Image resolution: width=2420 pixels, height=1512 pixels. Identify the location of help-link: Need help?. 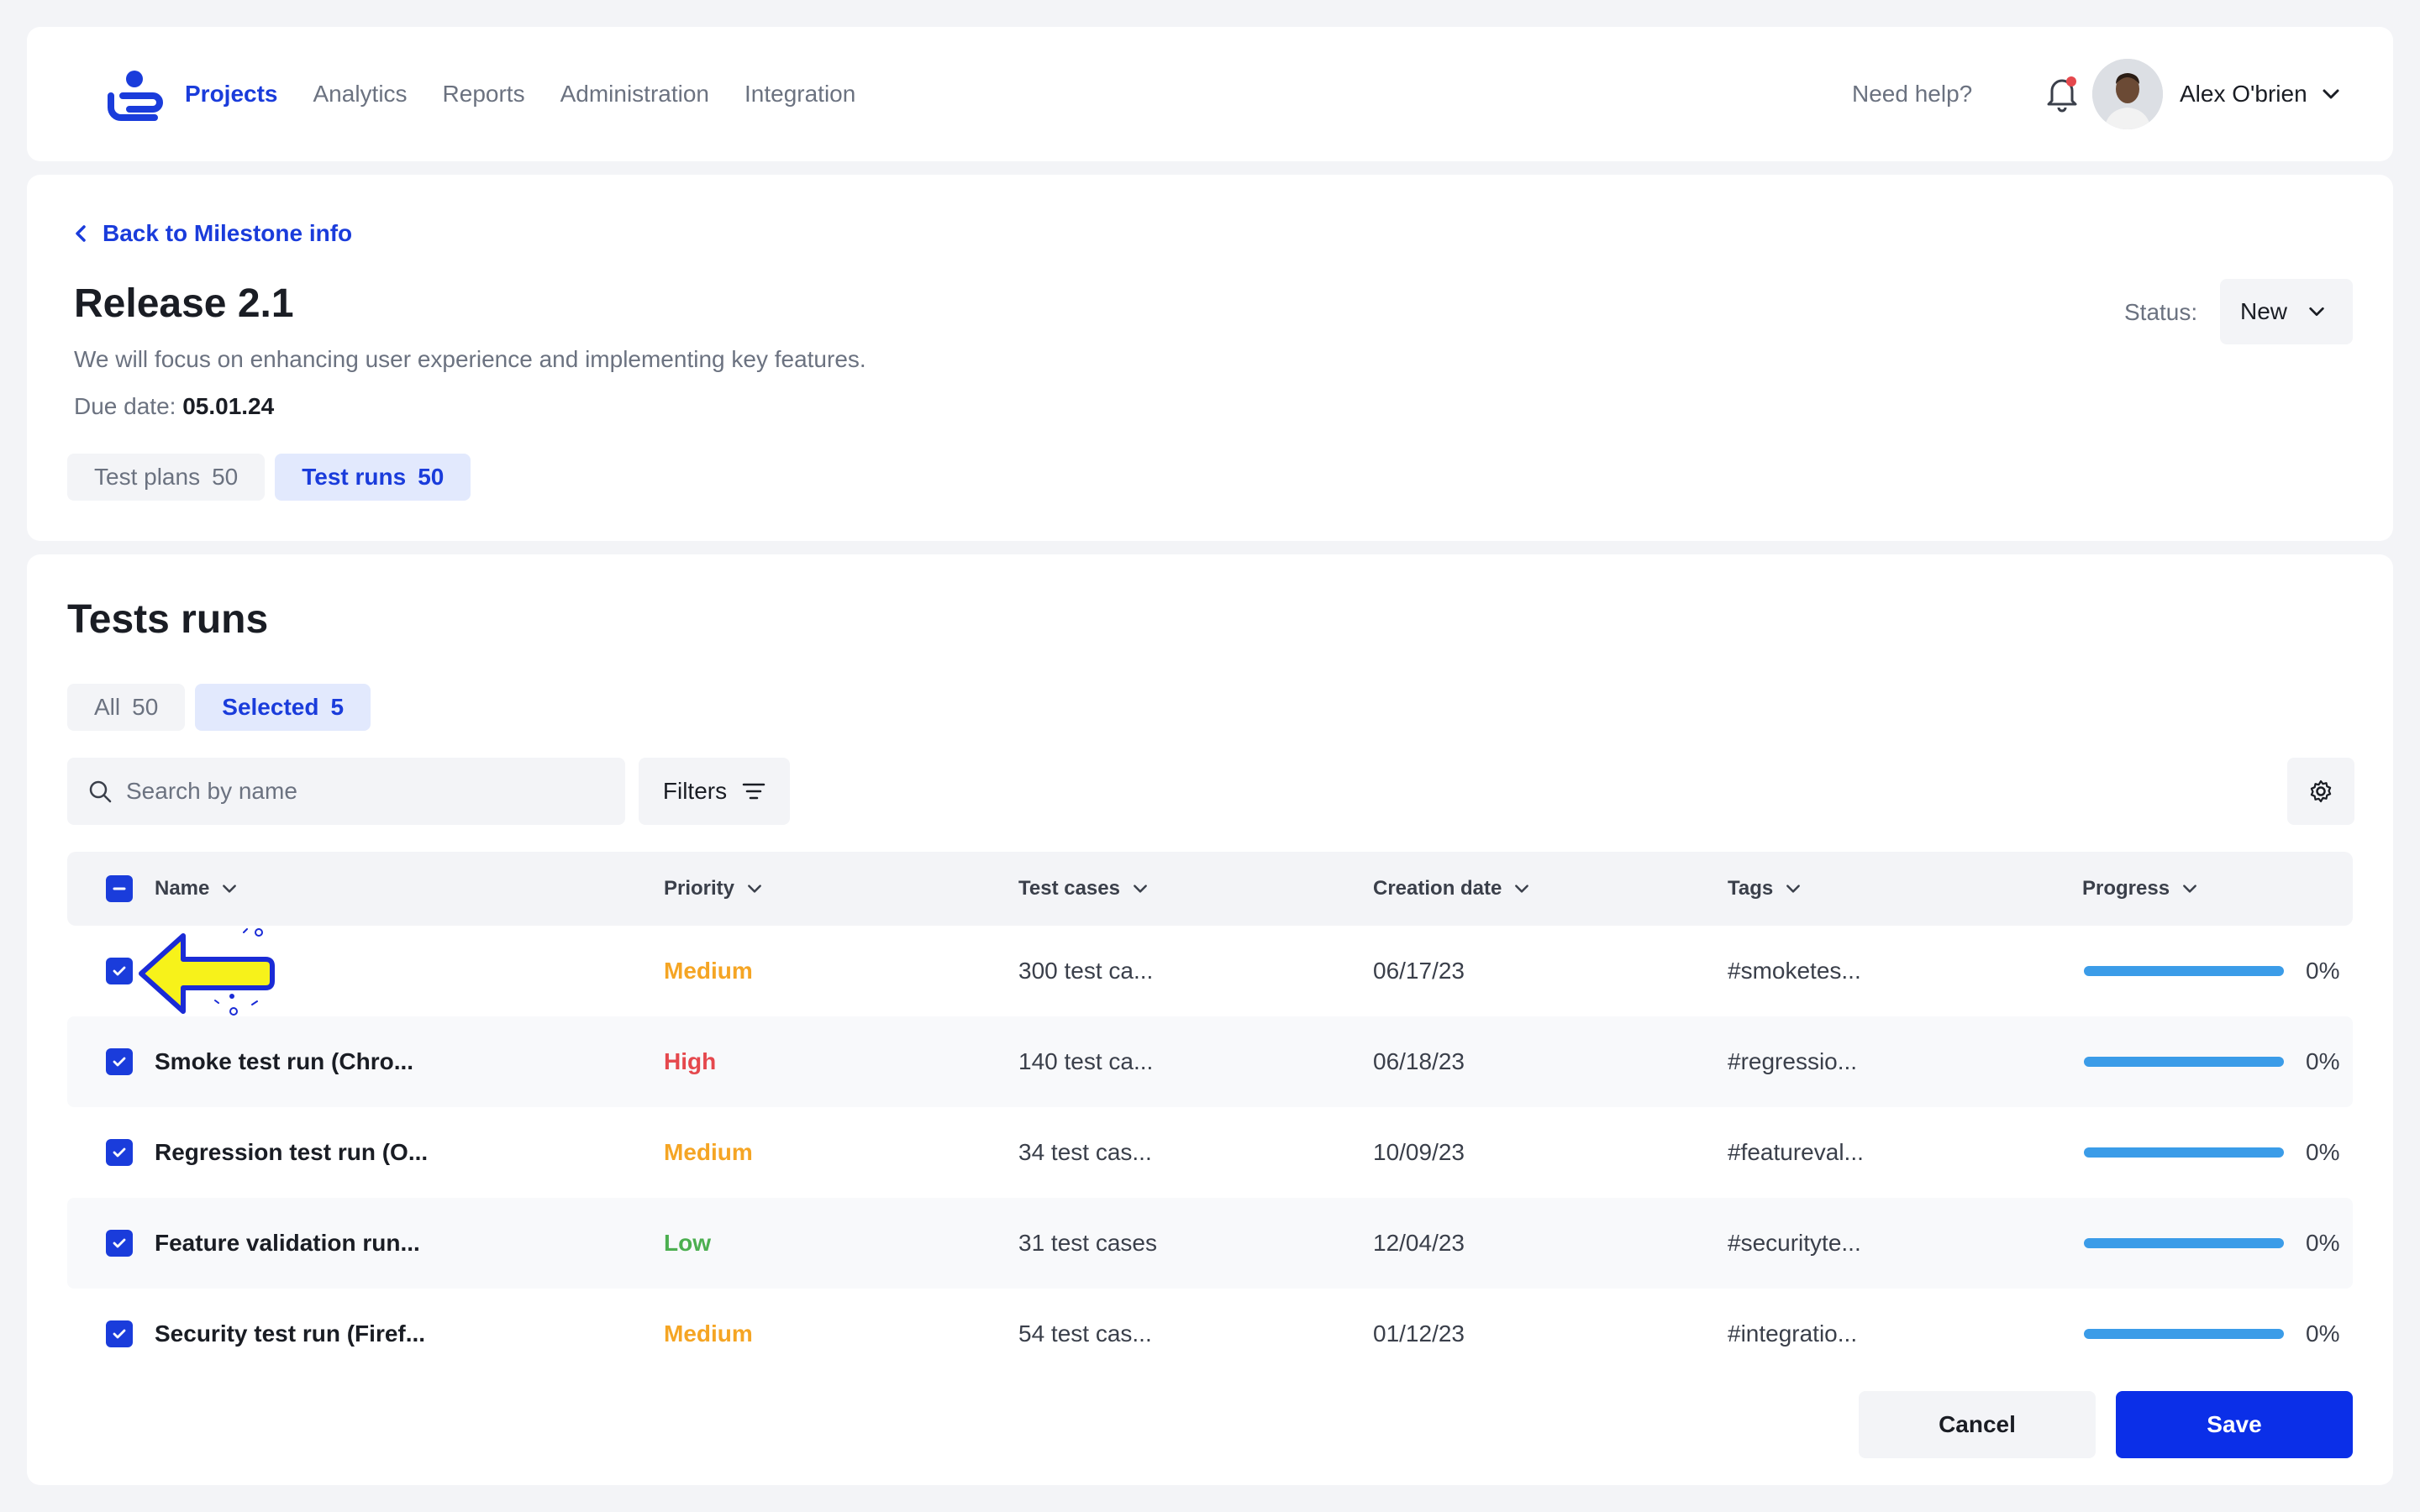
(1912, 94).